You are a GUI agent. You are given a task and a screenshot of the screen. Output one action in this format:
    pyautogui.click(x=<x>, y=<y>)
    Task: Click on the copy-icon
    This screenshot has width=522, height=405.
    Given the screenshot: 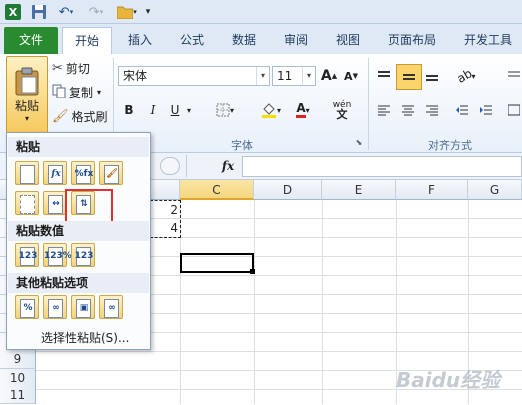 What is the action you would take?
    pyautogui.click(x=59, y=92)
    